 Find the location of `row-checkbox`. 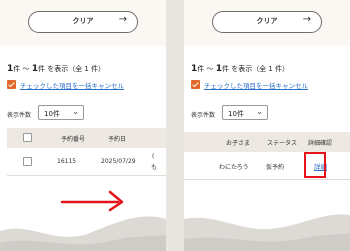

row-checkbox is located at coordinates (27, 161).